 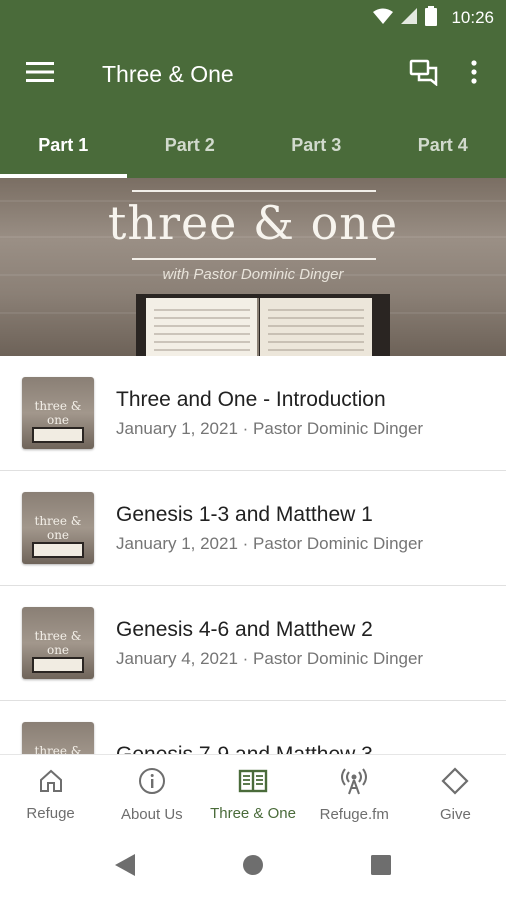 What do you see at coordinates (151, 814) in the screenshot?
I see `nav-label: About Us` at bounding box center [151, 814].